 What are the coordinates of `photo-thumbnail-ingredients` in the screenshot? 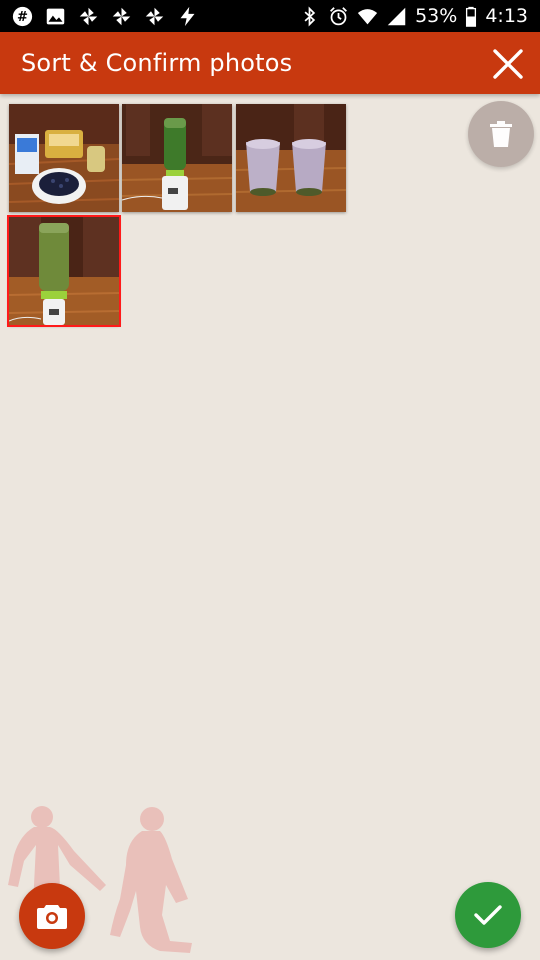 It's located at (64, 158).